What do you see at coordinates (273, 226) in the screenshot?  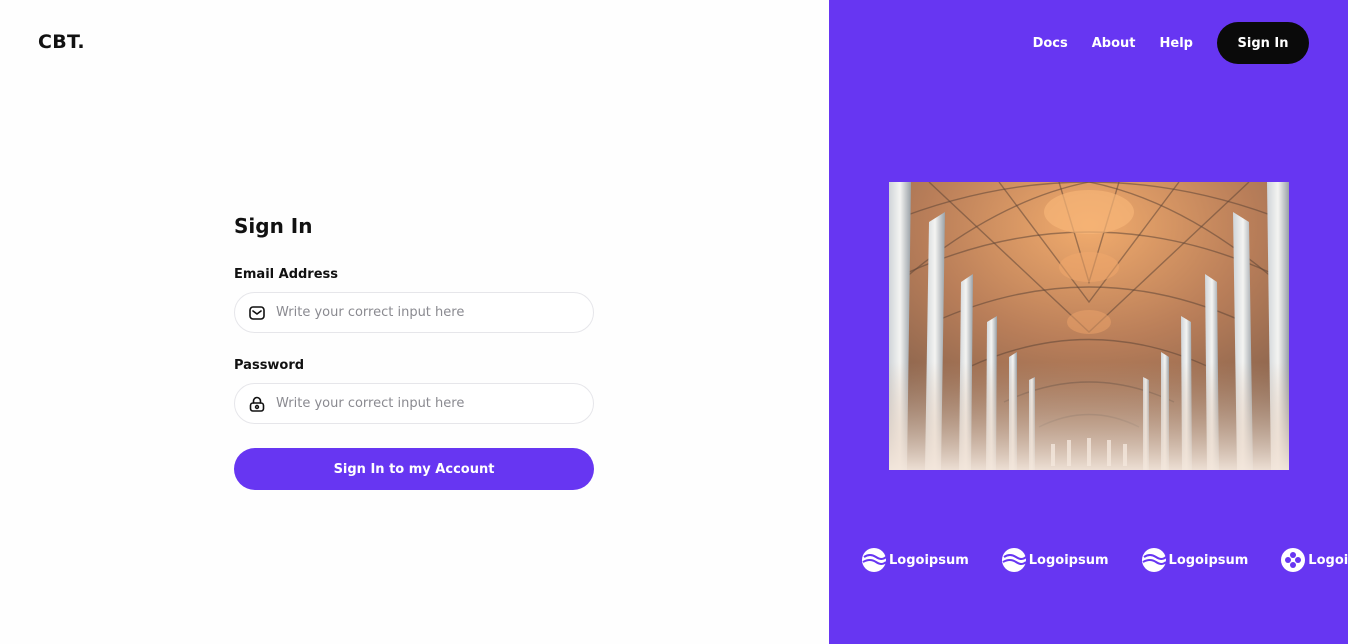 I see `form-title: Sign In` at bounding box center [273, 226].